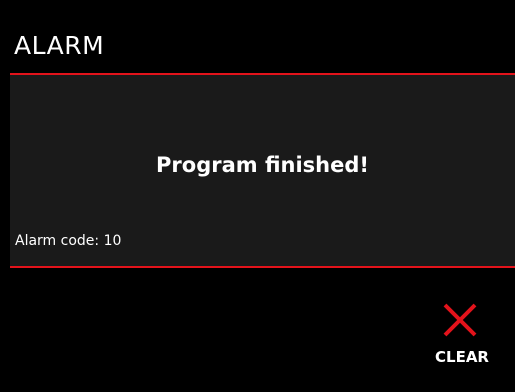 This screenshot has height=392, width=515. Describe the element at coordinates (462, 340) in the screenshot. I see `clear-button: CLEAR` at that location.